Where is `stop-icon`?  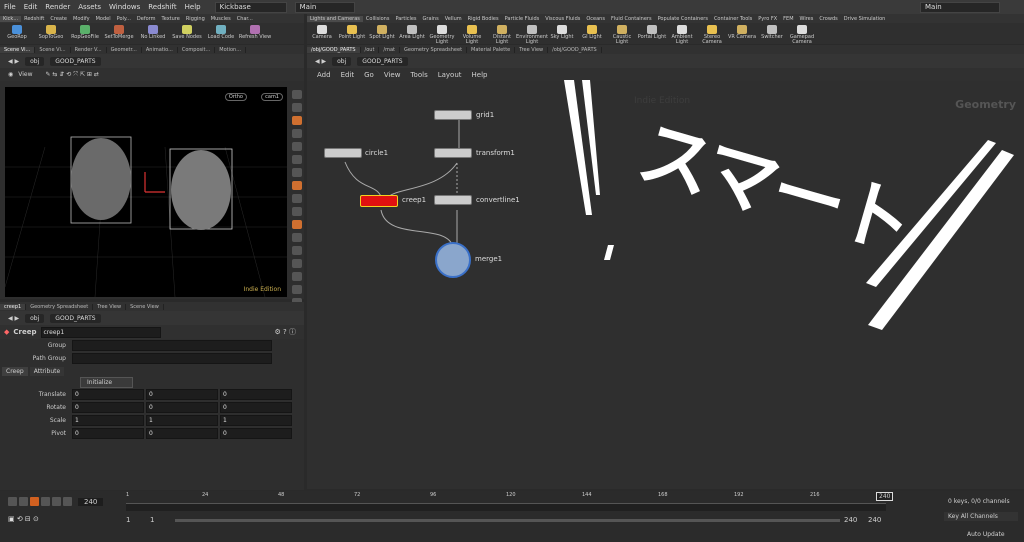
stop-icon is located at coordinates (34, 501).